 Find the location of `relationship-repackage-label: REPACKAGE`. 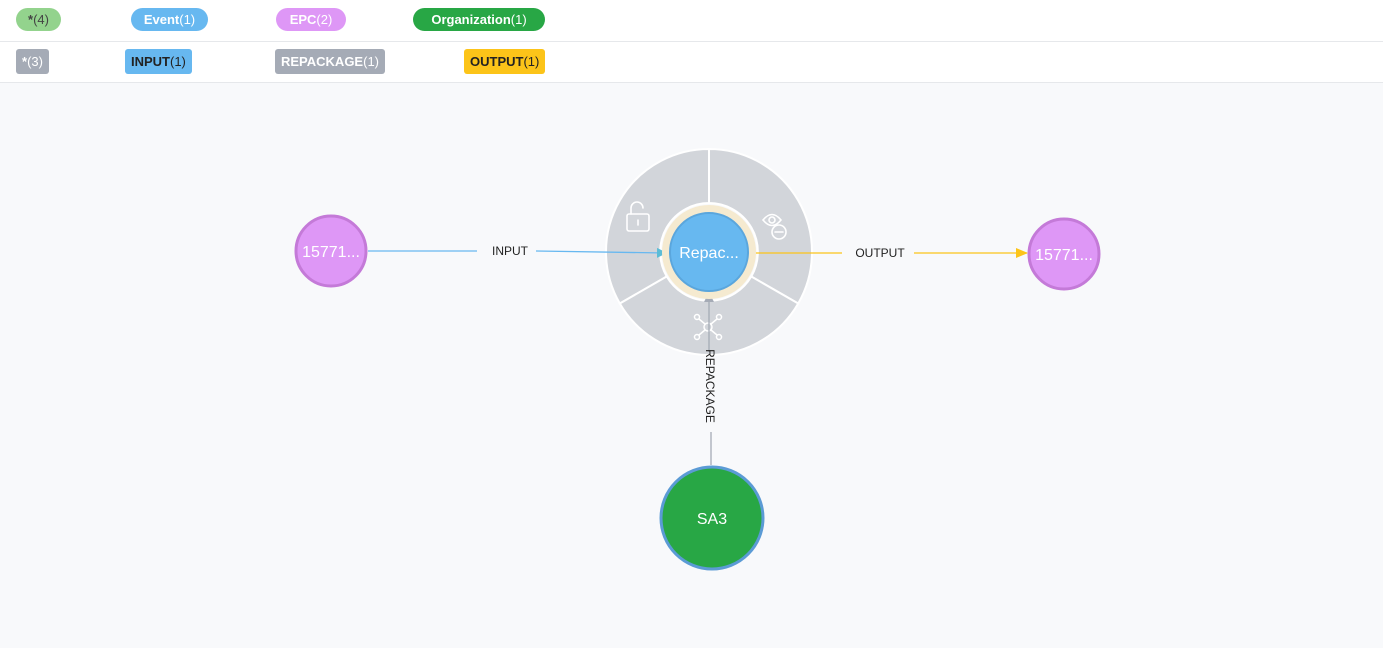

relationship-repackage-label: REPACKAGE is located at coordinates (710, 386).